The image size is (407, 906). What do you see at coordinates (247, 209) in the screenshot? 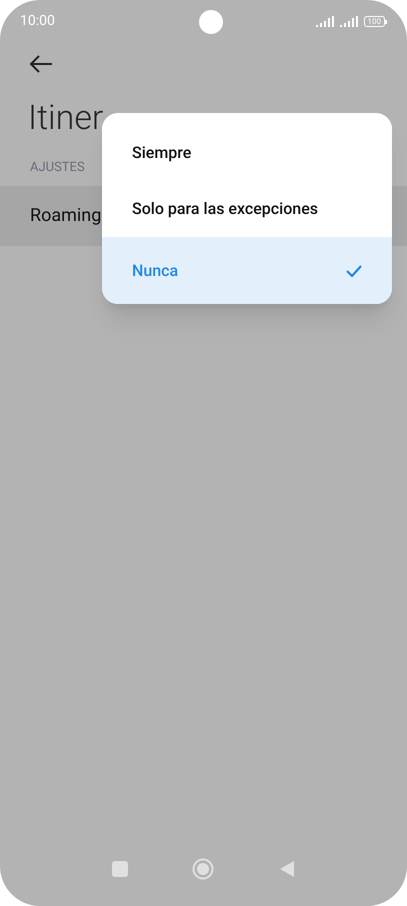
I see `menu-option: Solo para las excepciones` at bounding box center [247, 209].